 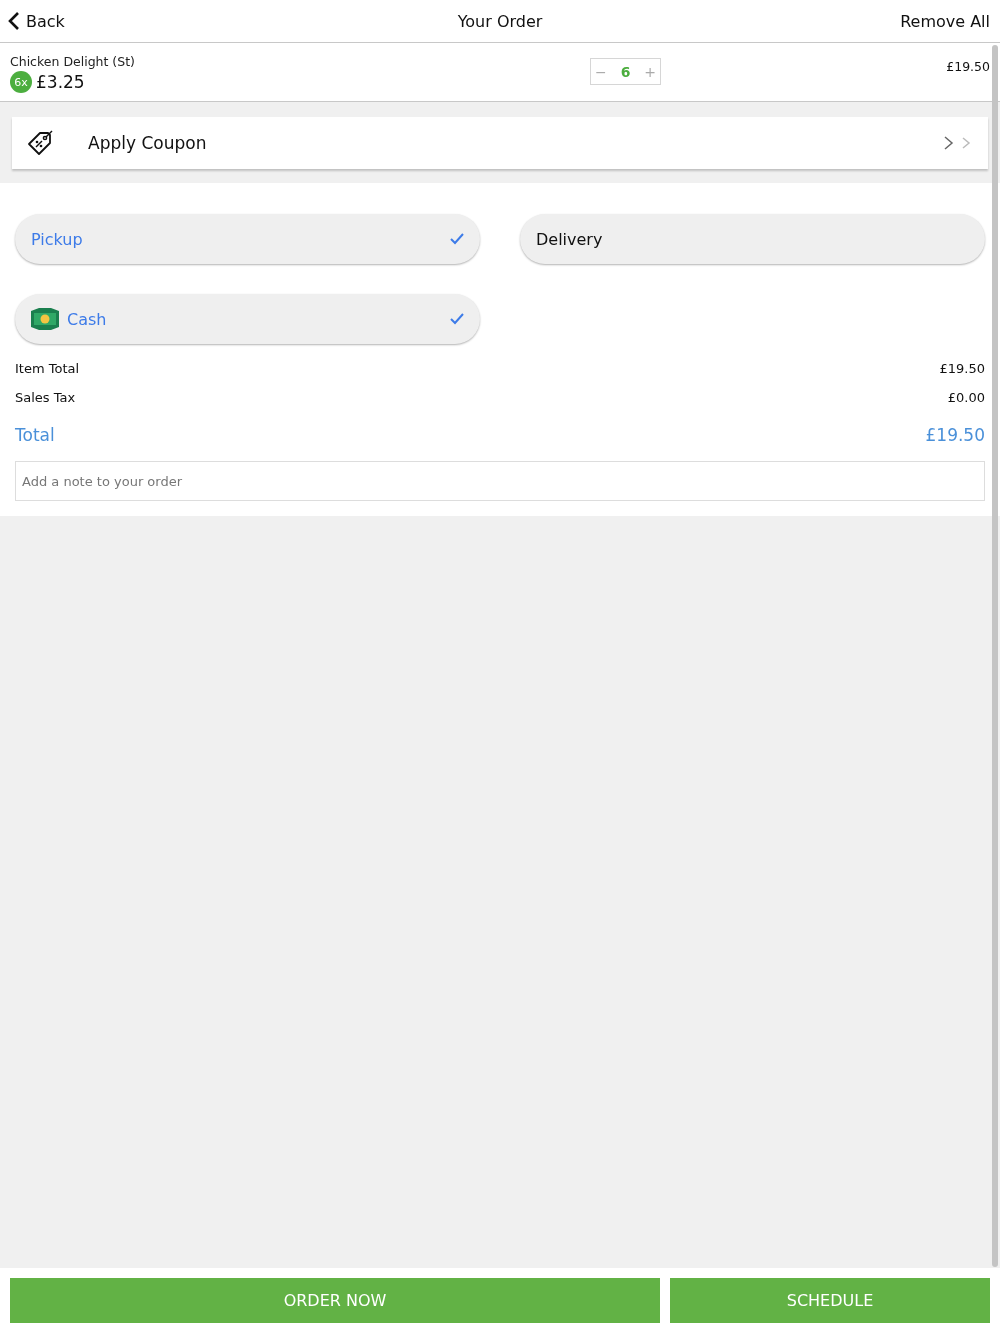 I want to click on increase-button: +, so click(x=650, y=71).